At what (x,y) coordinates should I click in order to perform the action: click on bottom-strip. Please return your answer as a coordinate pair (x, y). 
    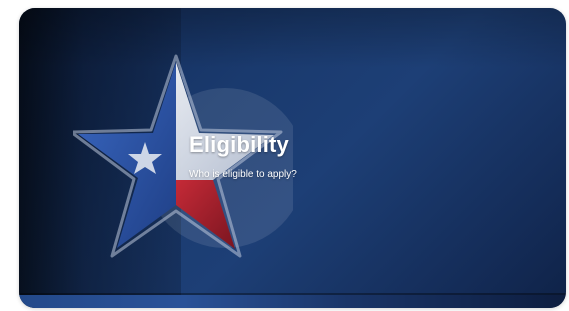
    Looking at the image, I should click on (292, 301).